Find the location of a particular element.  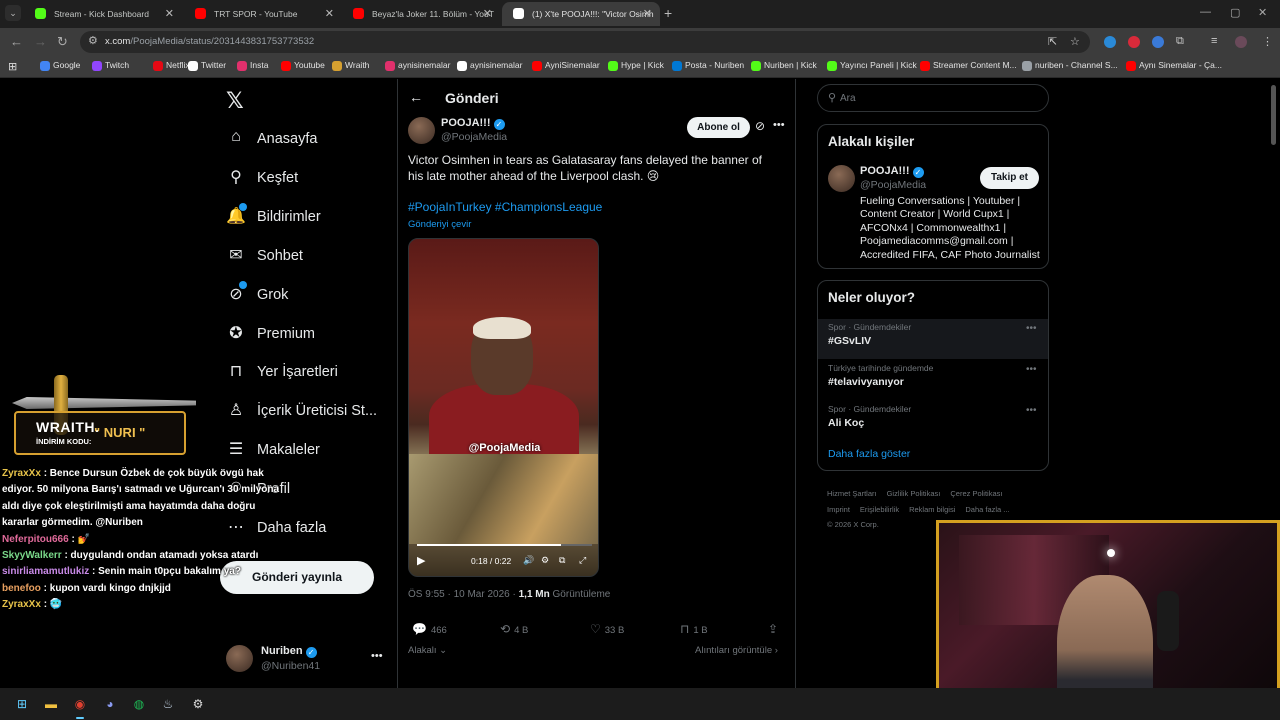

tab-kick-dashboard: Stream - Kick Dashboard ✕ is located at coordinates (103, 14).